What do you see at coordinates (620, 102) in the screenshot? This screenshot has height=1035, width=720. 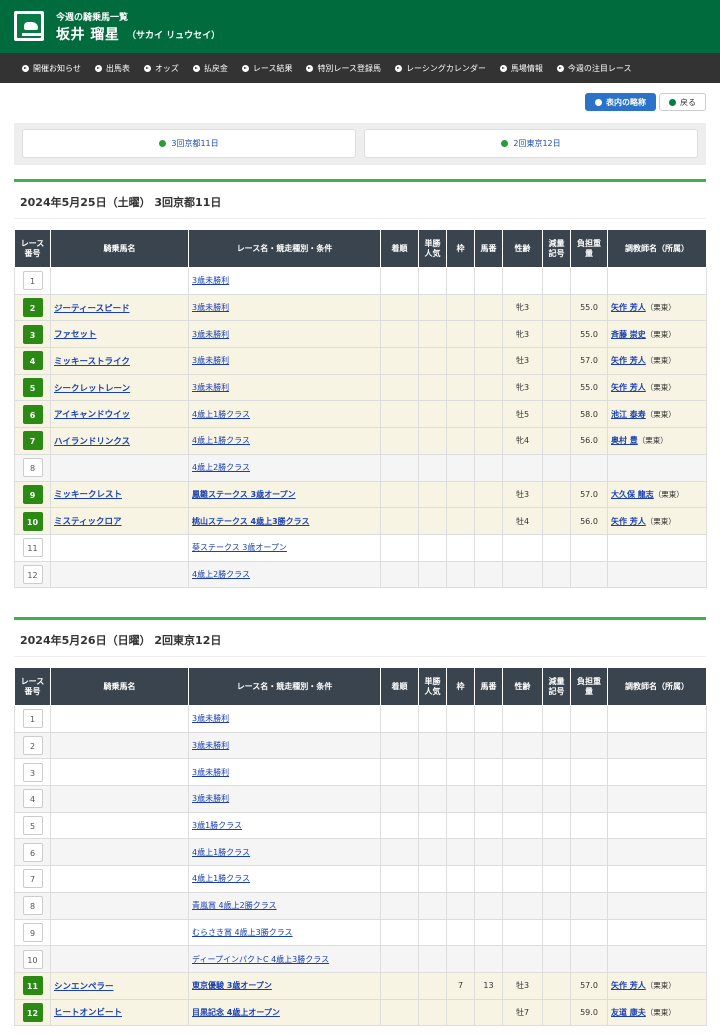 I see `abbreviation-button: 表内の略称` at bounding box center [620, 102].